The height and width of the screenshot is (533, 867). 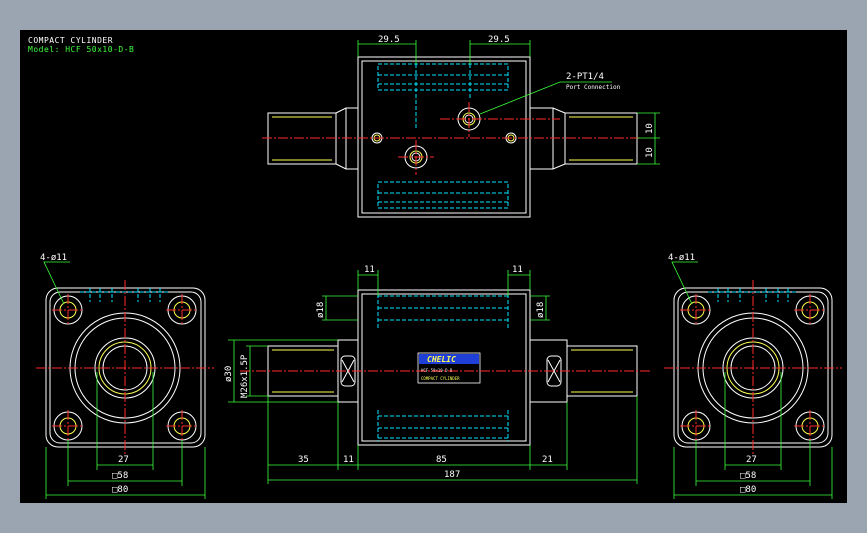 What do you see at coordinates (650, 128) in the screenshot?
I see `dim-top-right-10a: 10` at bounding box center [650, 128].